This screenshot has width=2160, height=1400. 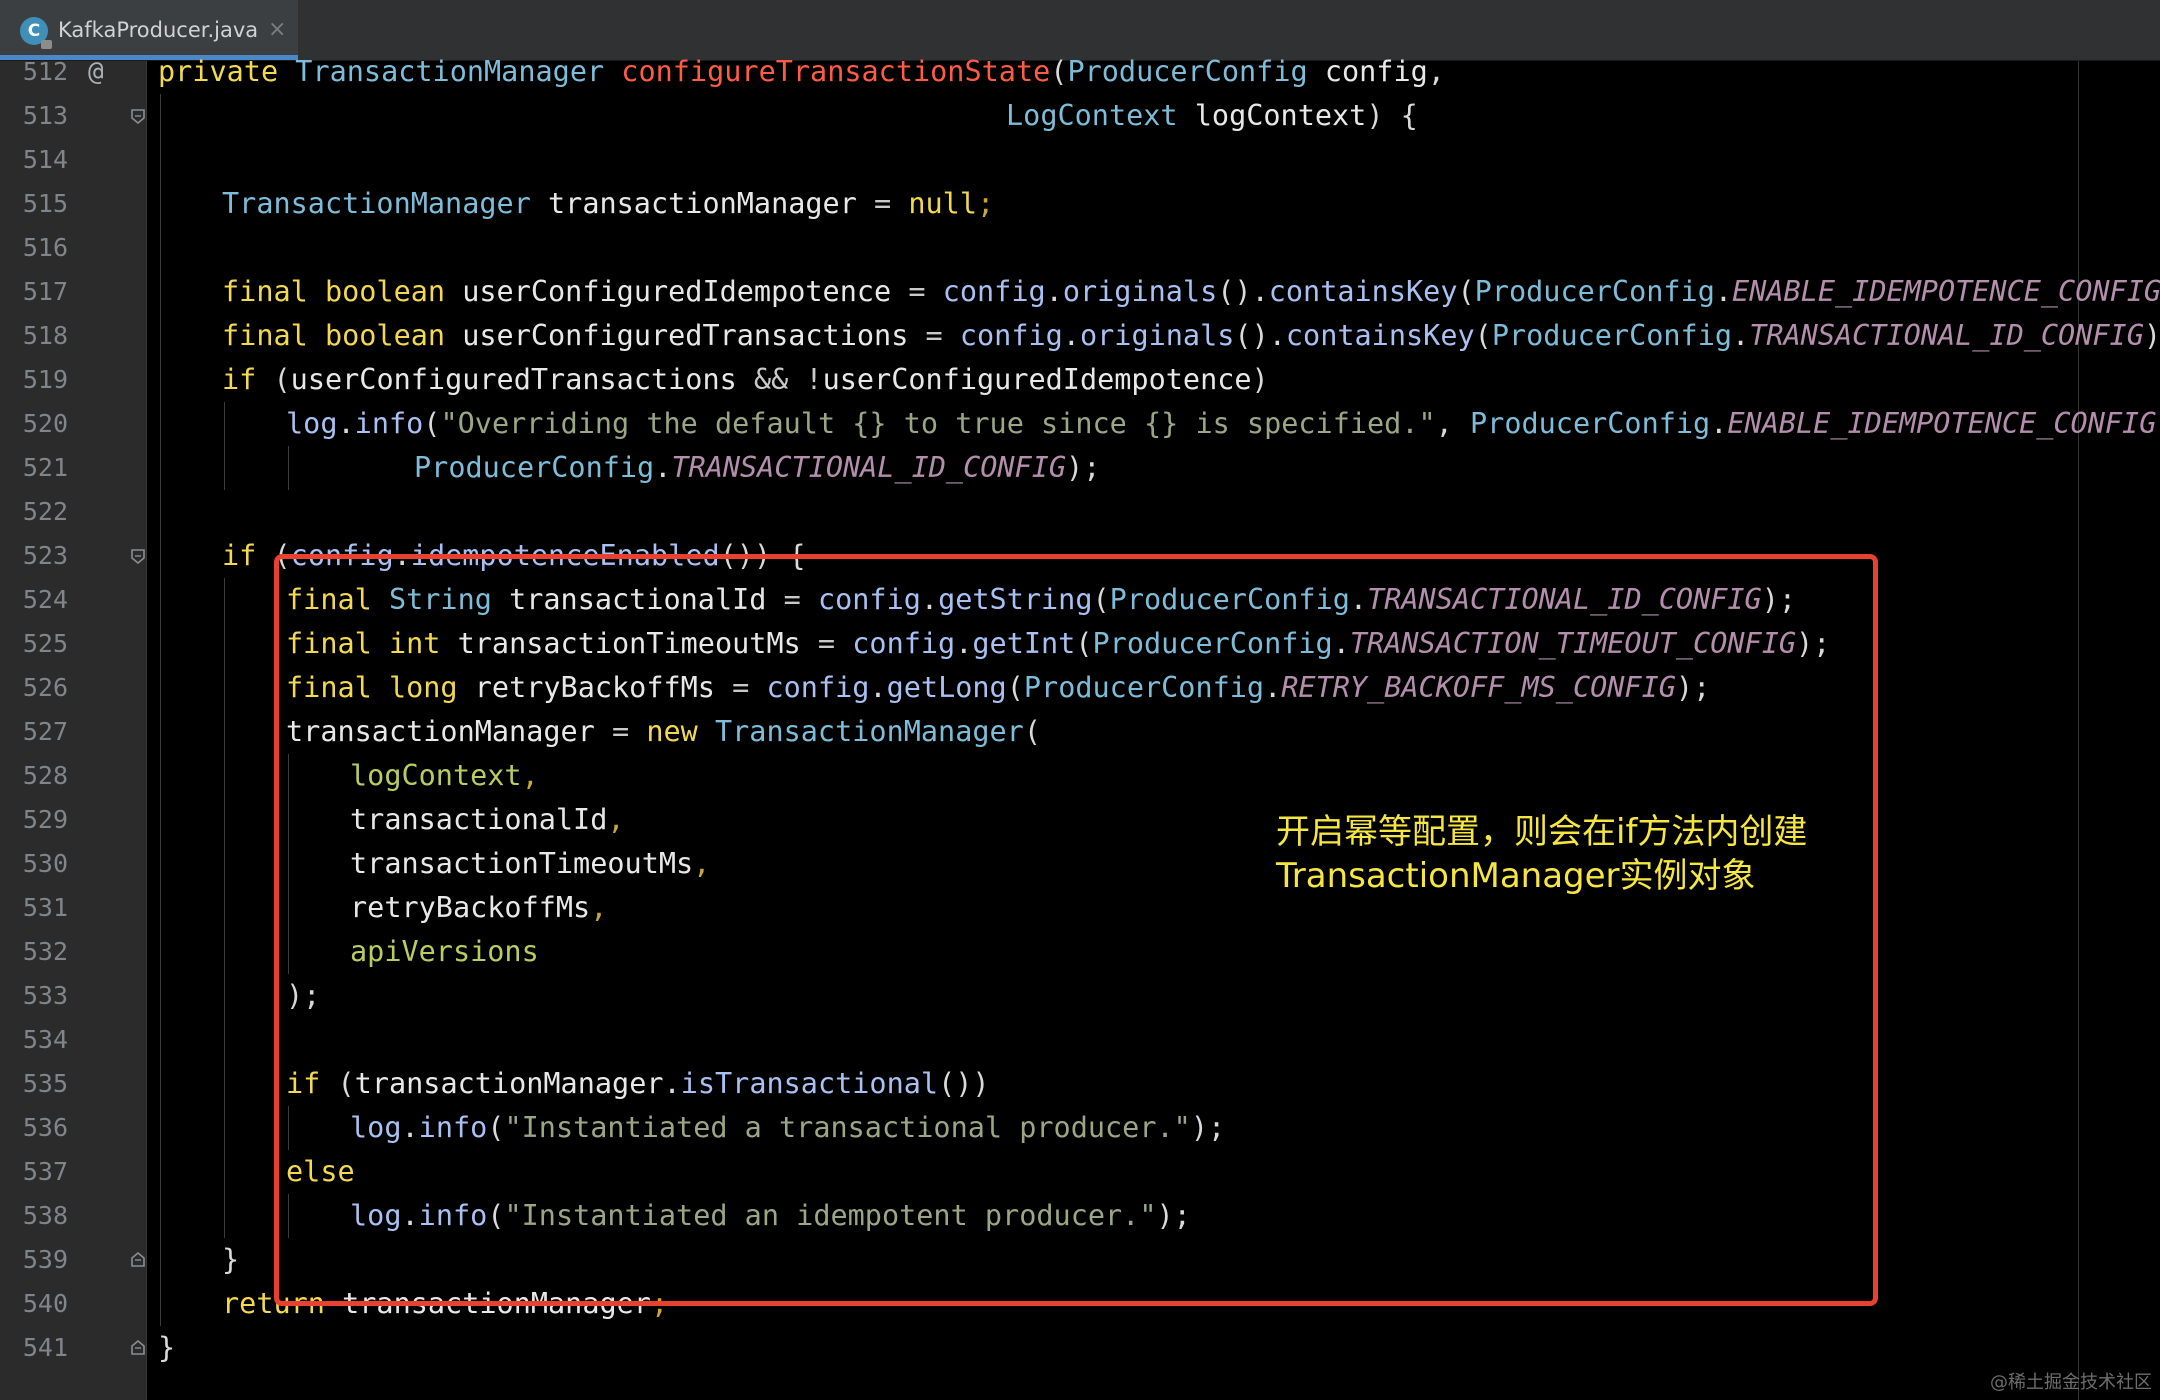 What do you see at coordinates (1260, 379) in the screenshot?
I see `code-token: )` at bounding box center [1260, 379].